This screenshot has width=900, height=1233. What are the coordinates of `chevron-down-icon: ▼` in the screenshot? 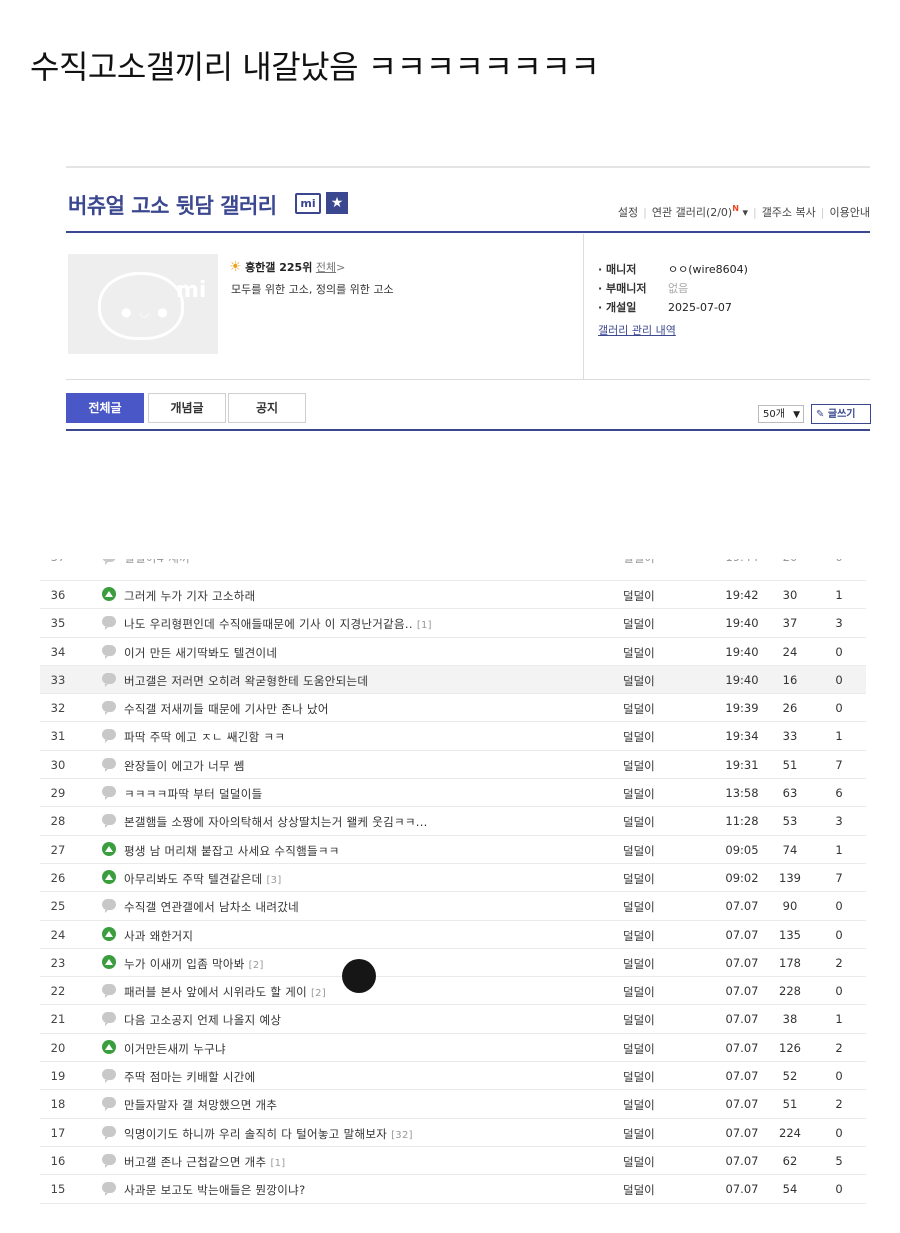 It's located at (796, 415).